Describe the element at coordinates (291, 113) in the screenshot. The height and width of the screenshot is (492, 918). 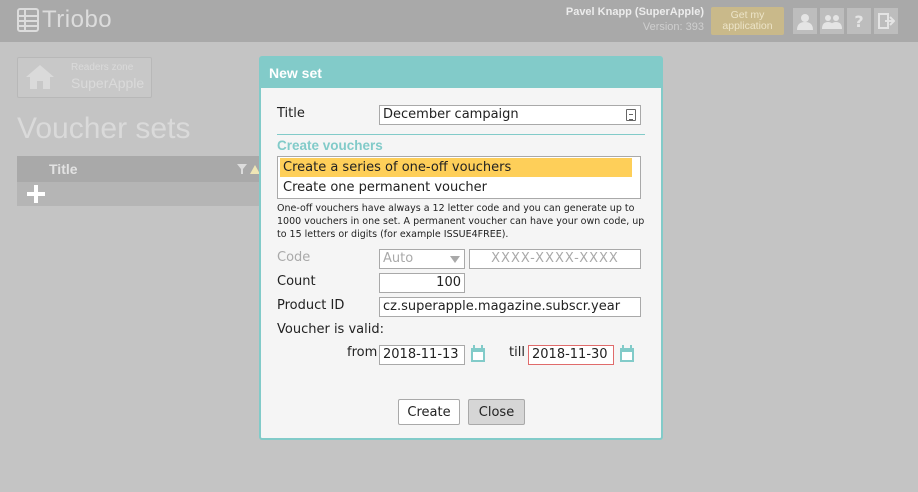
I see `title-label: Title` at that location.